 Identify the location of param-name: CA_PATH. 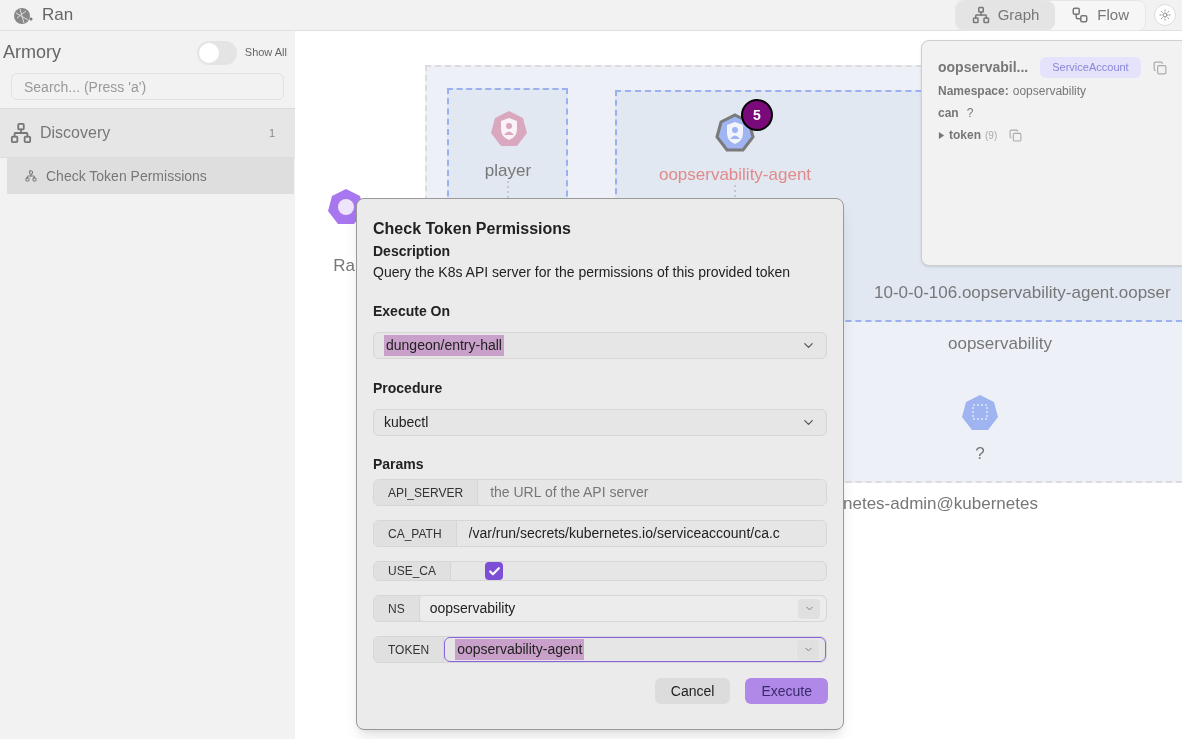
(415, 533).